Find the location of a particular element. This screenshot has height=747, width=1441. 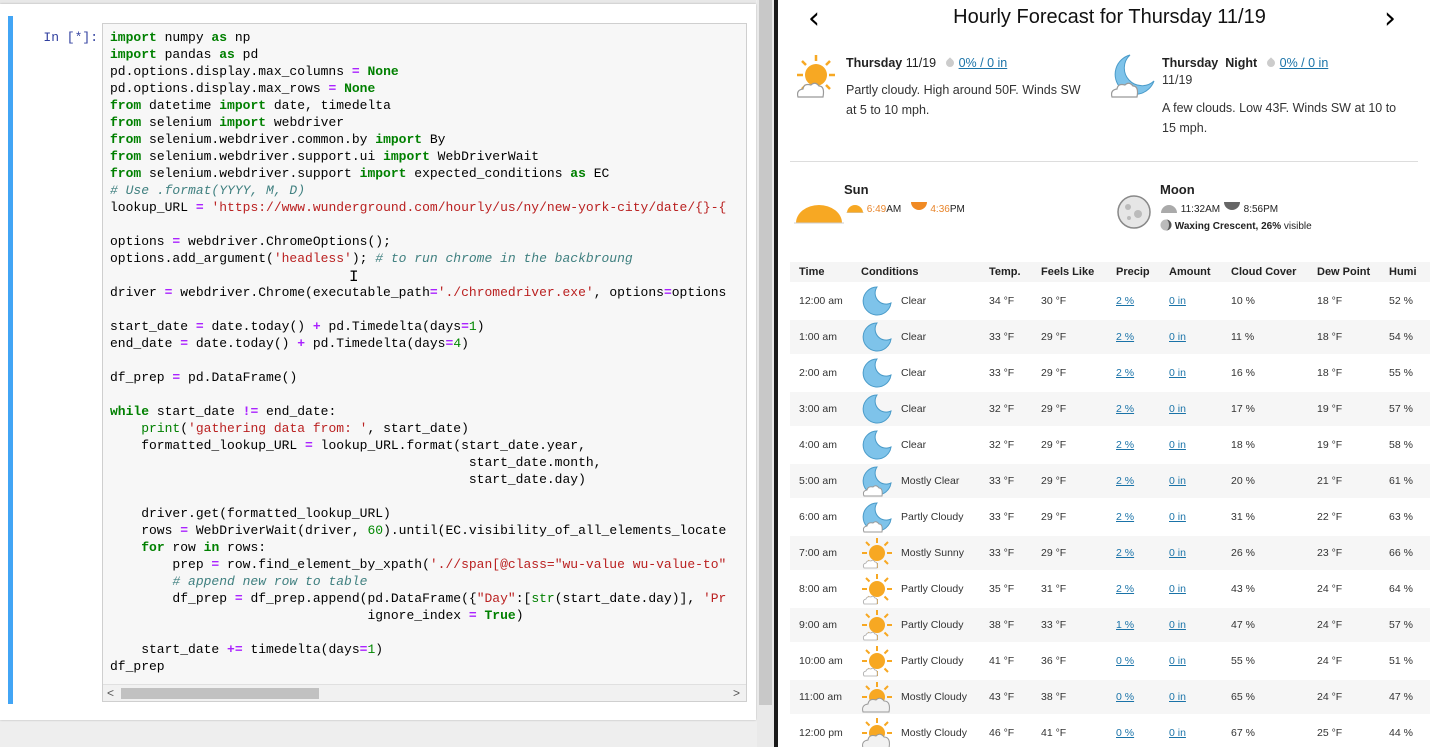

conditions-label: Mostly Cloudy is located at coordinates (934, 697).